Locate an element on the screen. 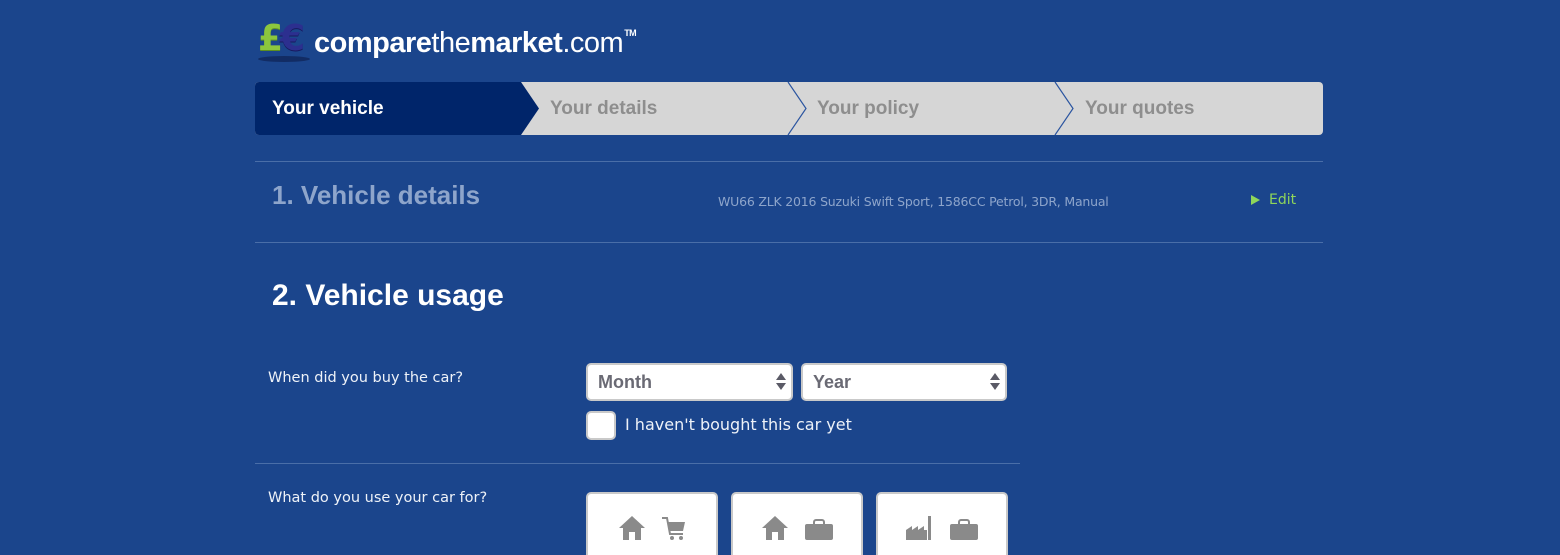 This screenshot has height=555, width=1560. factory-icon is located at coordinates (918, 528).